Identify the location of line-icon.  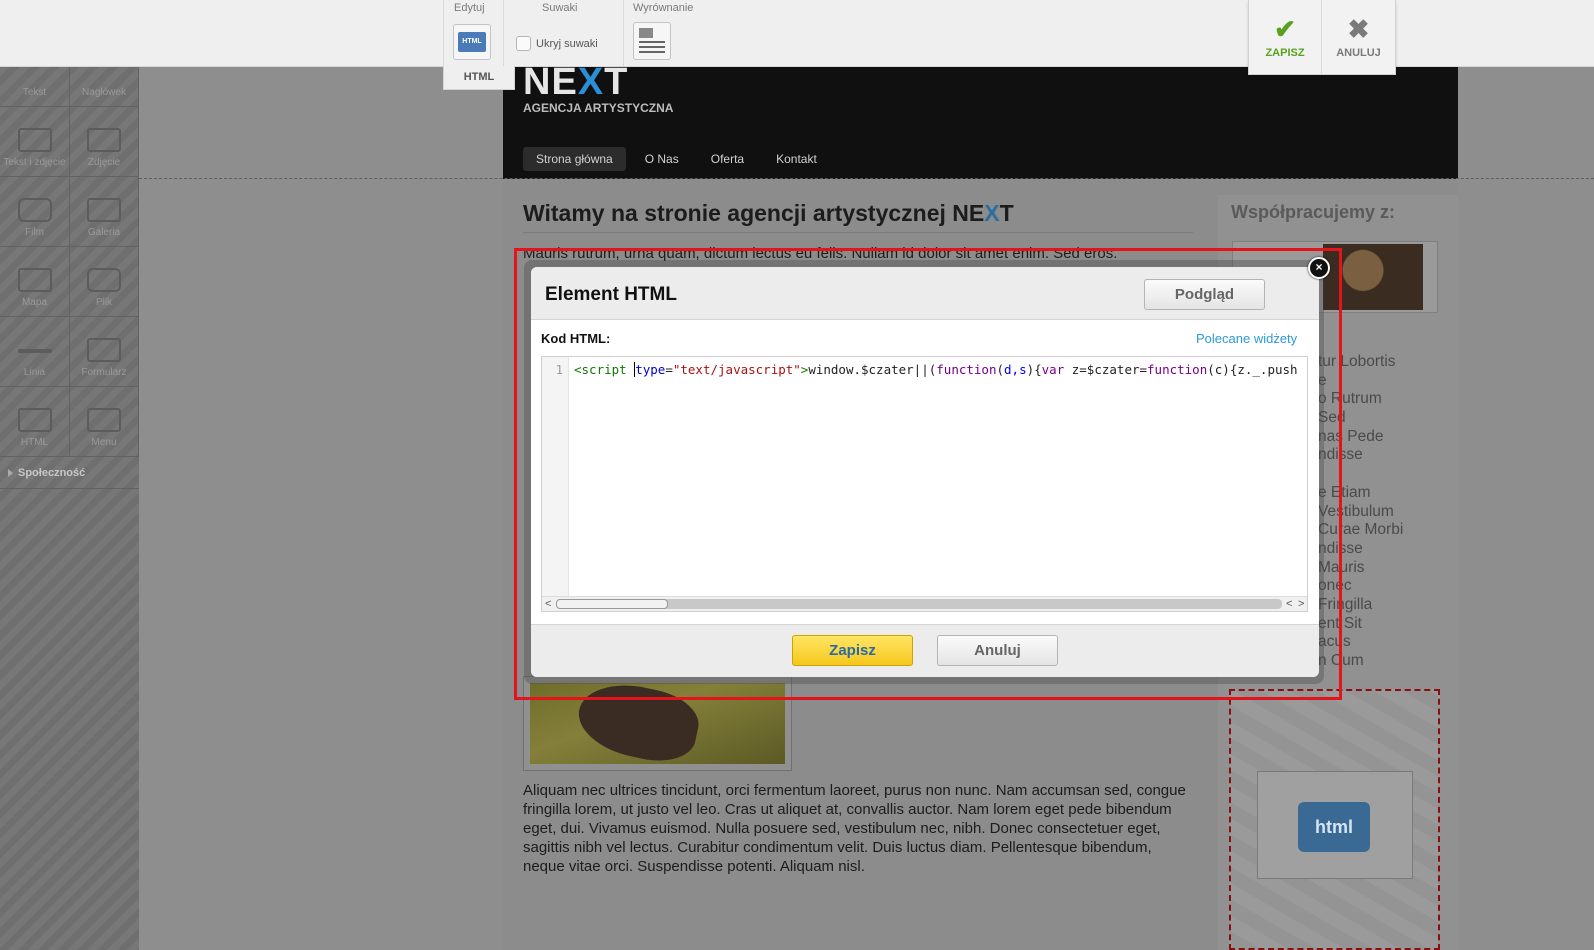
(34, 351).